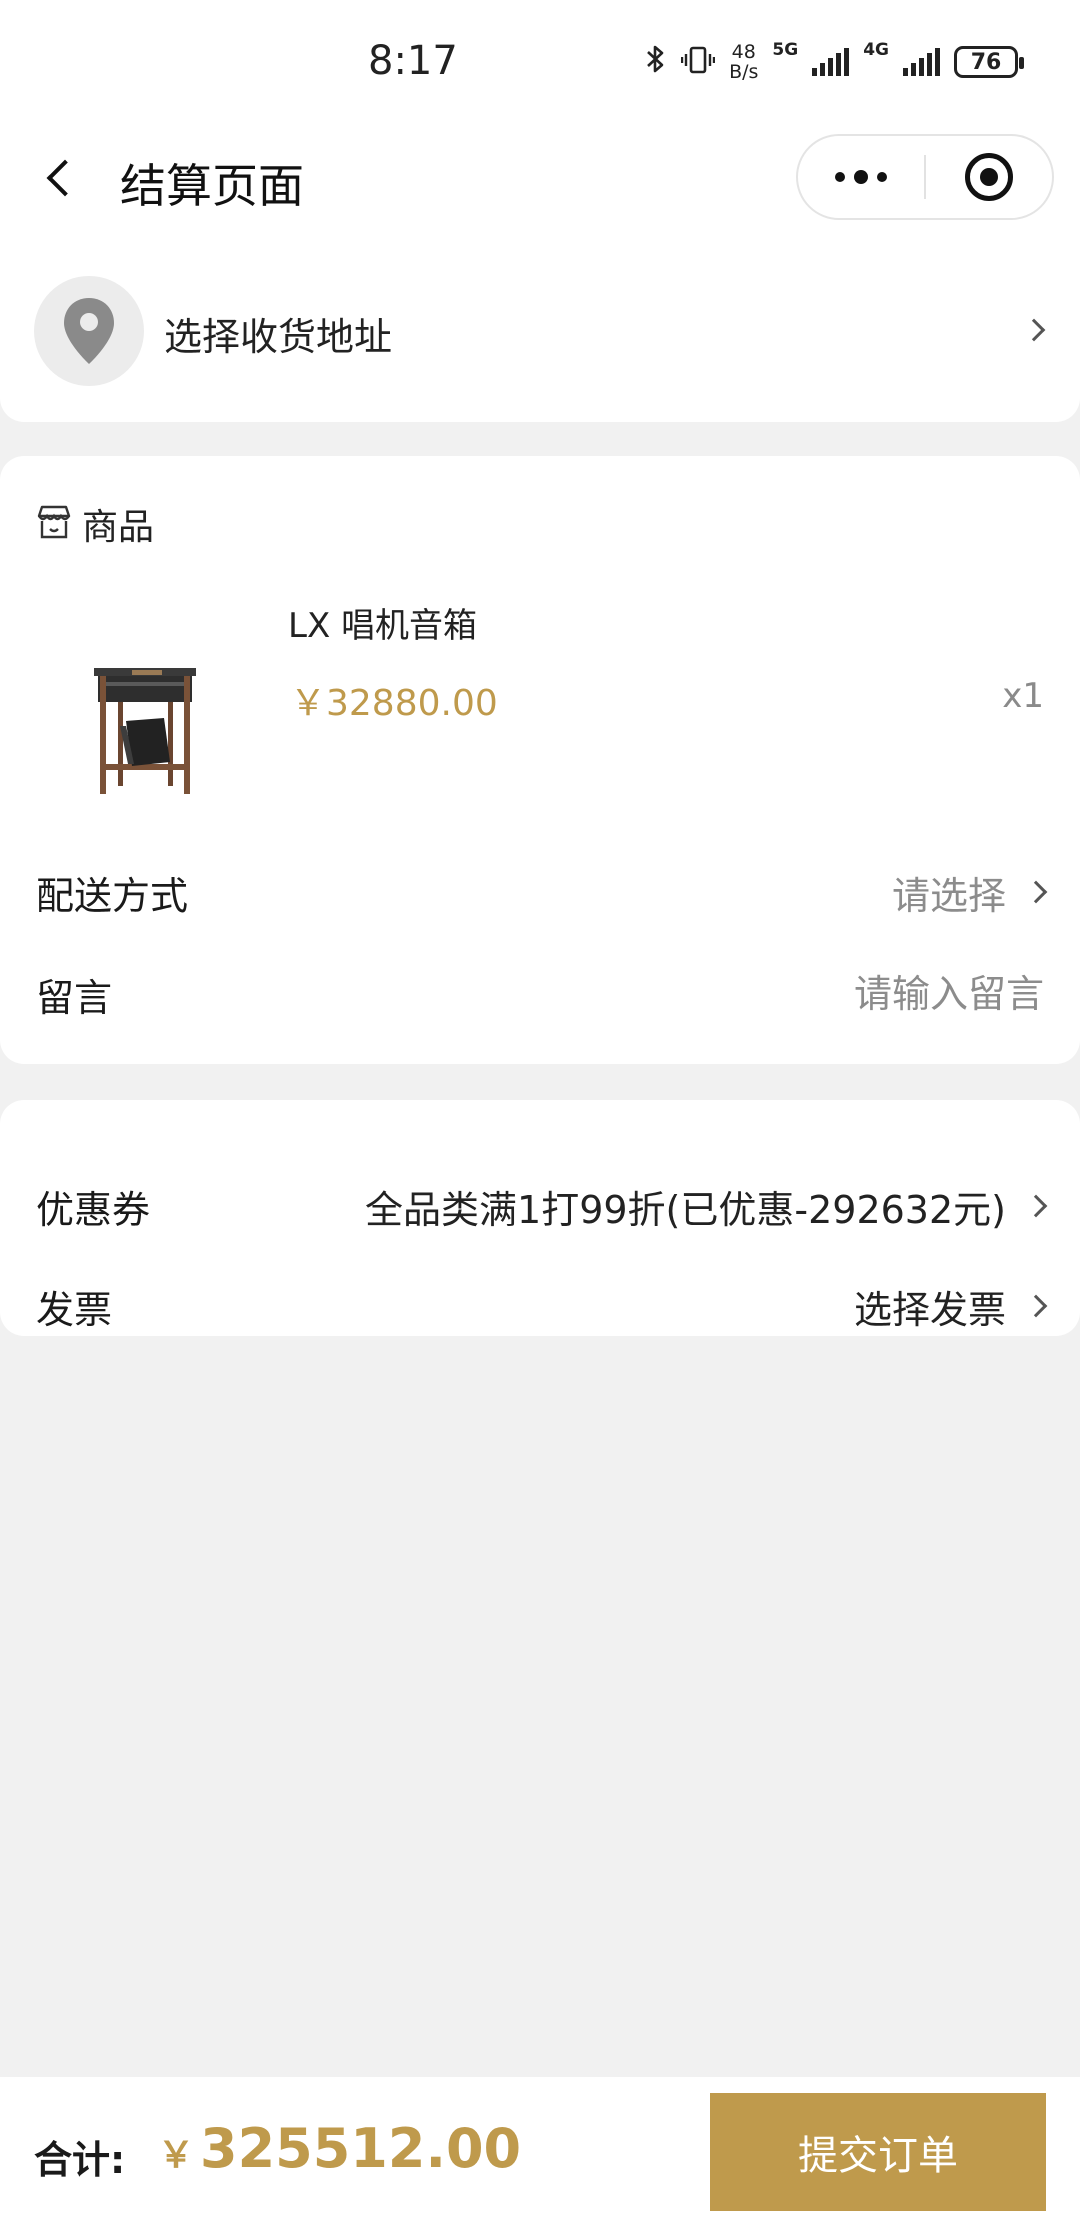 The height and width of the screenshot is (2227, 1080). I want to click on promo-card: 优惠券 全品类满1打99折(已优惠-292632元) 发票 选择发票, so click(540, 1218).